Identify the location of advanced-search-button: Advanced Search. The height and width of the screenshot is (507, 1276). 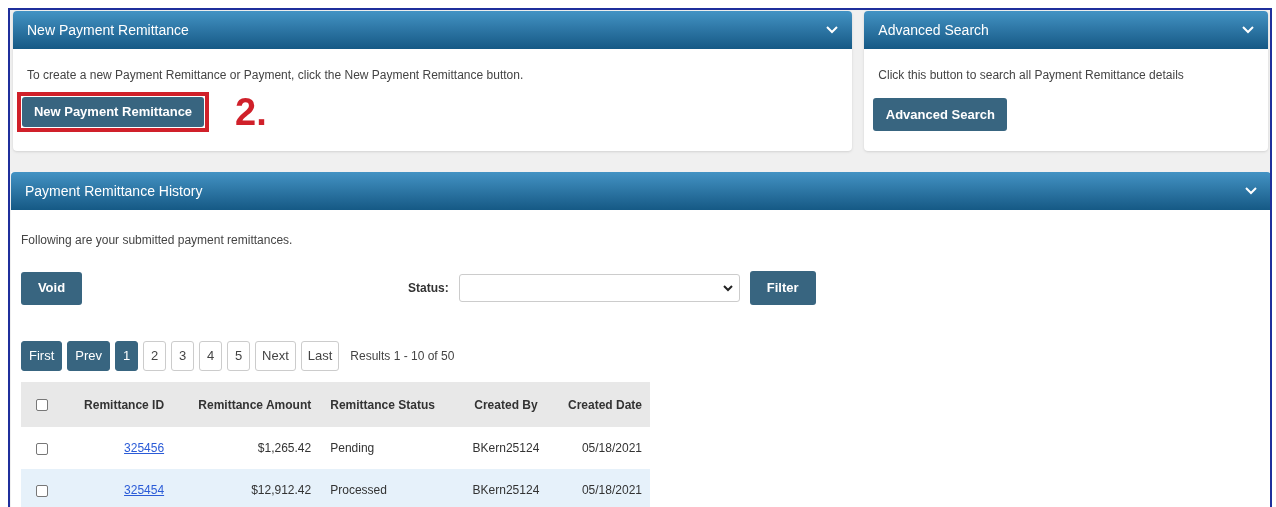
(940, 114).